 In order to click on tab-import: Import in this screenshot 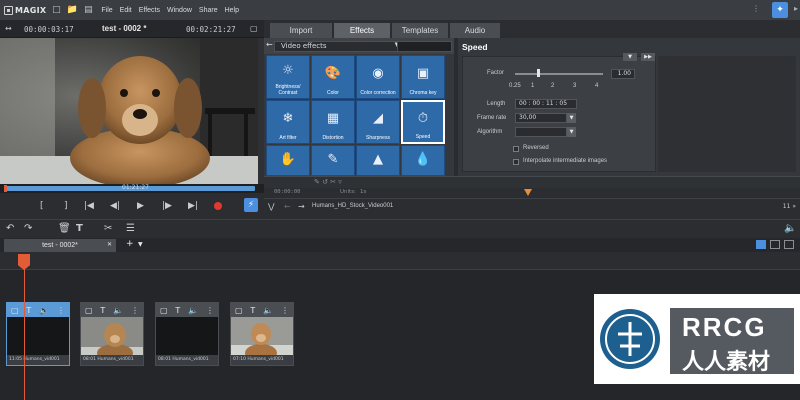, I will do `click(301, 30)`.